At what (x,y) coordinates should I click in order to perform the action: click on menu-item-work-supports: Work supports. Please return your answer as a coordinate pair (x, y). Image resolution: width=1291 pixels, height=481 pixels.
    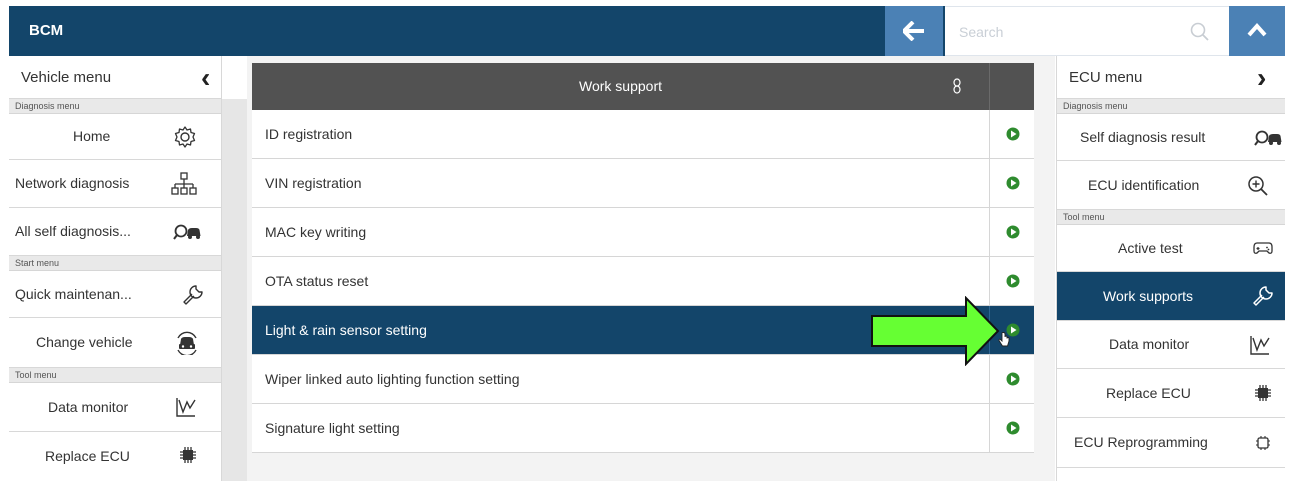
    Looking at the image, I should click on (1171, 296).